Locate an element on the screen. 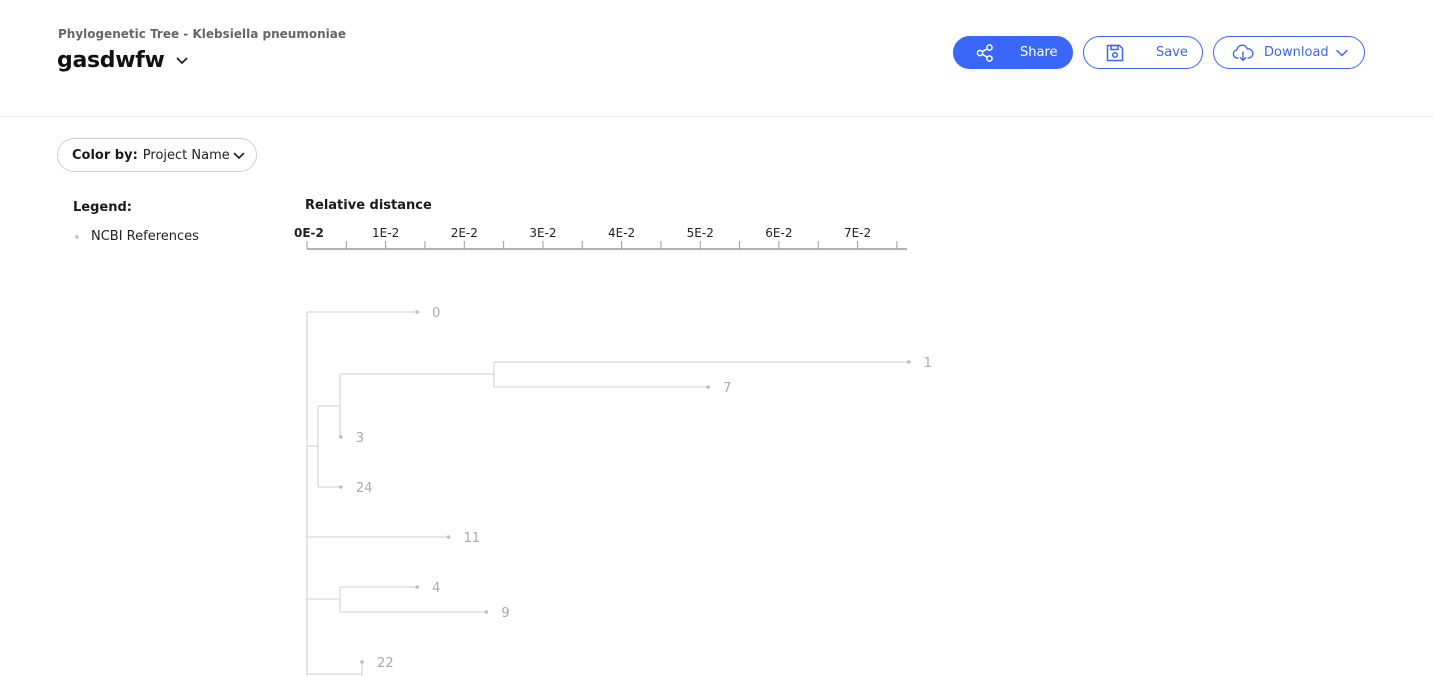  tree-leaf-label: 1 is located at coordinates (928, 363).